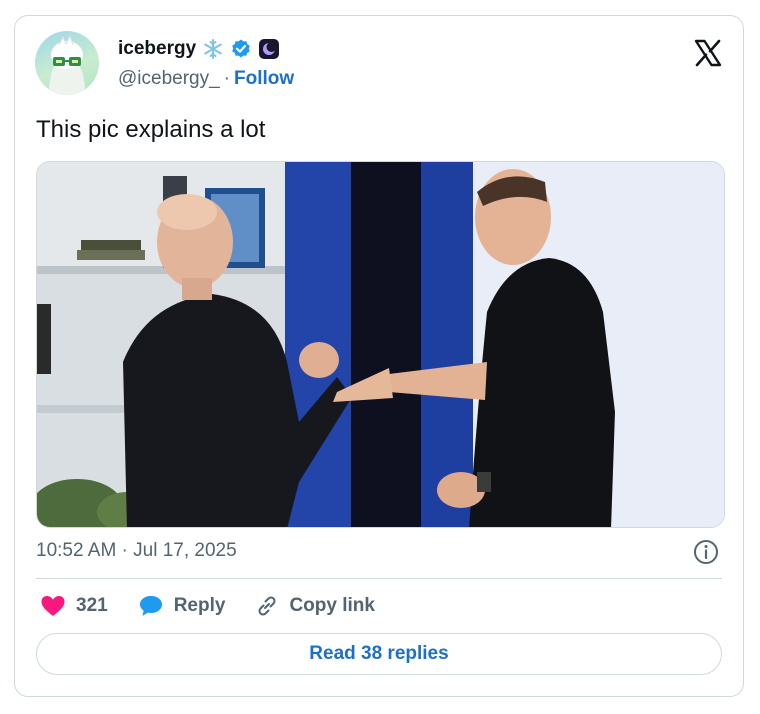 Image resolution: width=760 pixels, height=714 pixels. Describe the element at coordinates (264, 79) in the screenshot. I see `follow-button: Follow` at that location.